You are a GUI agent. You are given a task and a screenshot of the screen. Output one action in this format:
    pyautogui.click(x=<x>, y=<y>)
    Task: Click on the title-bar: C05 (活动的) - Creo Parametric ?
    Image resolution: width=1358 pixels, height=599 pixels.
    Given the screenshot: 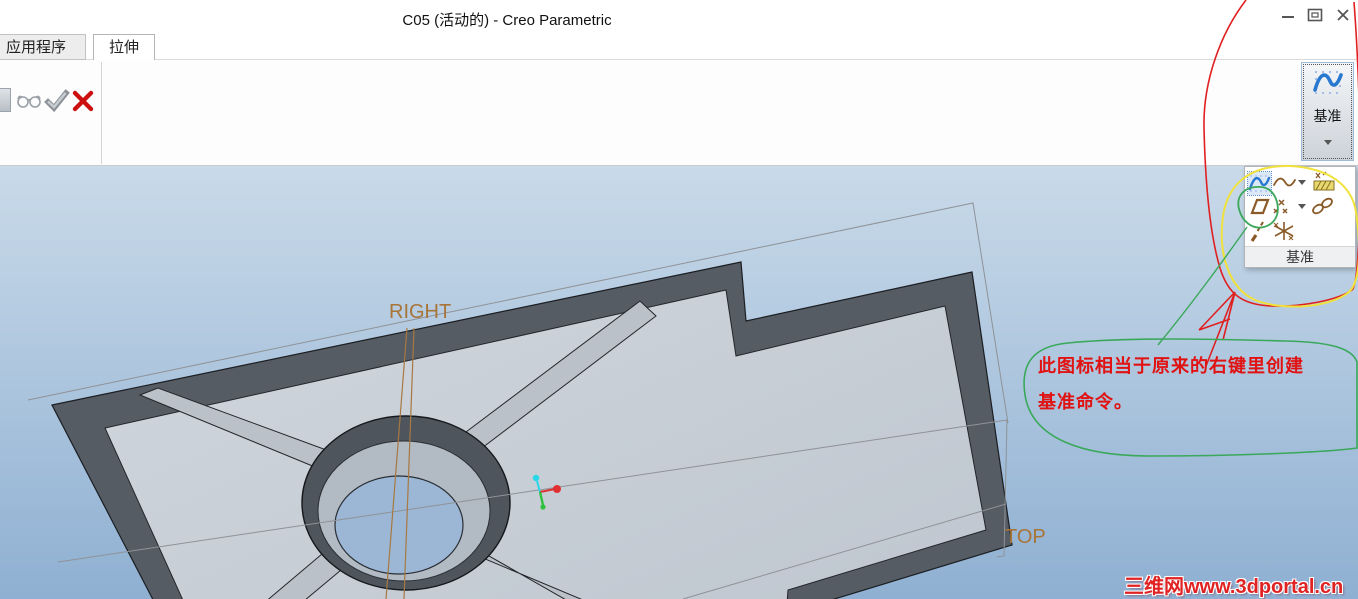 What is the action you would take?
    pyautogui.click(x=679, y=28)
    